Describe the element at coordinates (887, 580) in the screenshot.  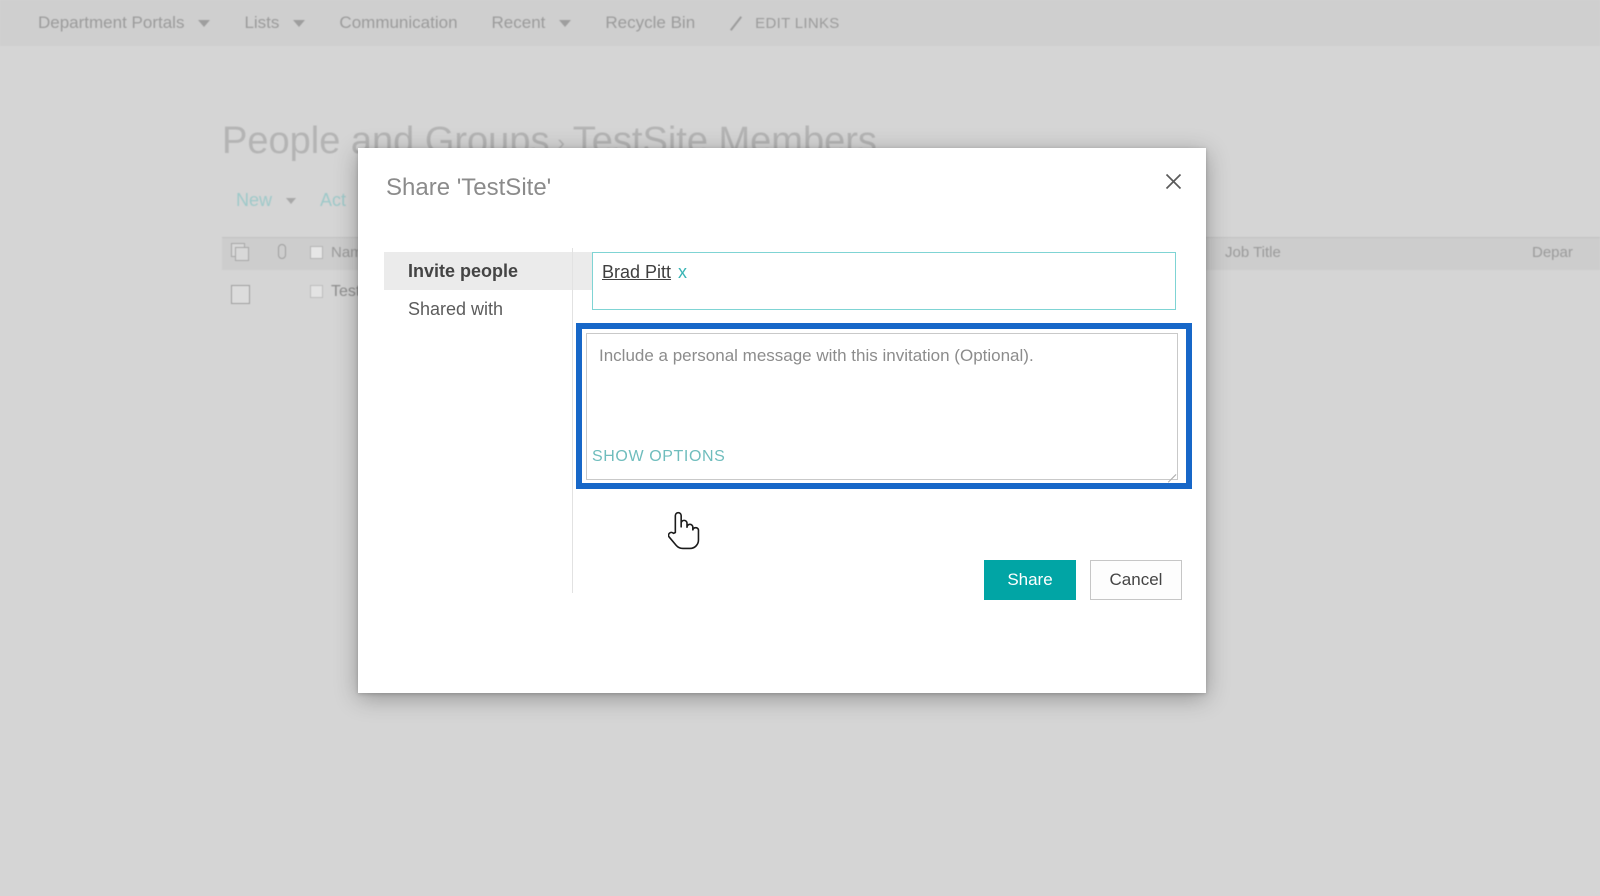
I see `dialog-actions: Share Cancel` at that location.